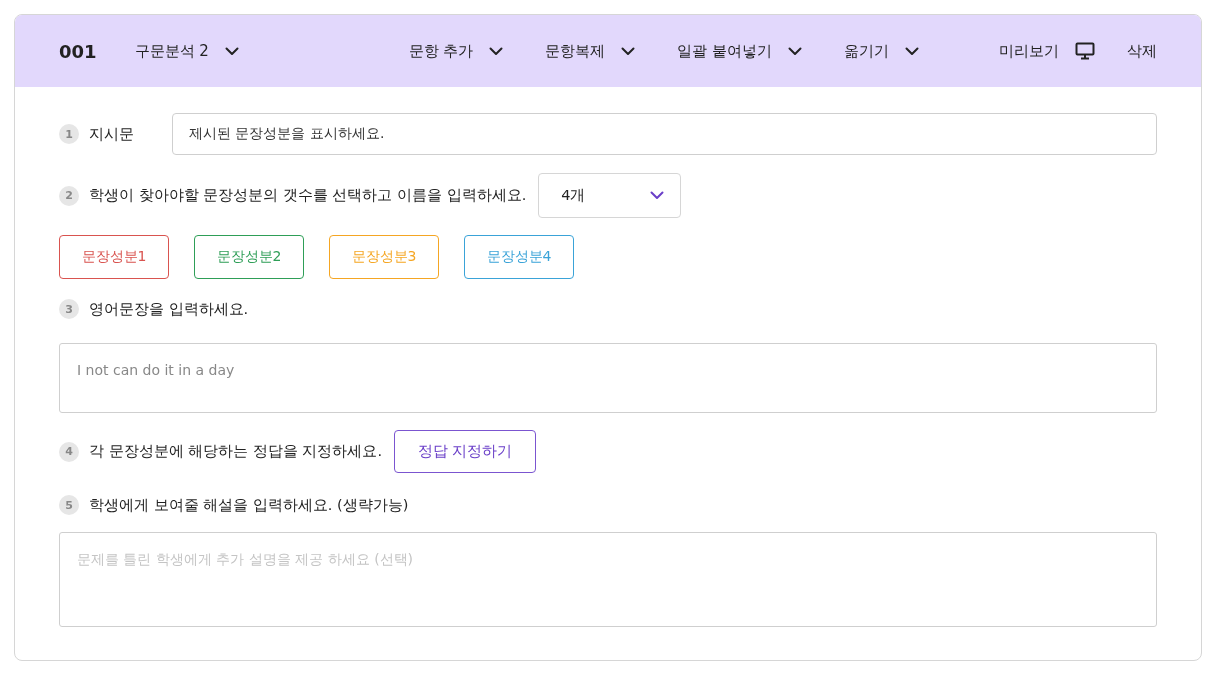 This screenshot has height=691, width=1229. I want to click on step-label: 각 문장성분에 해당하는 정답을 지정하세요., so click(236, 451).